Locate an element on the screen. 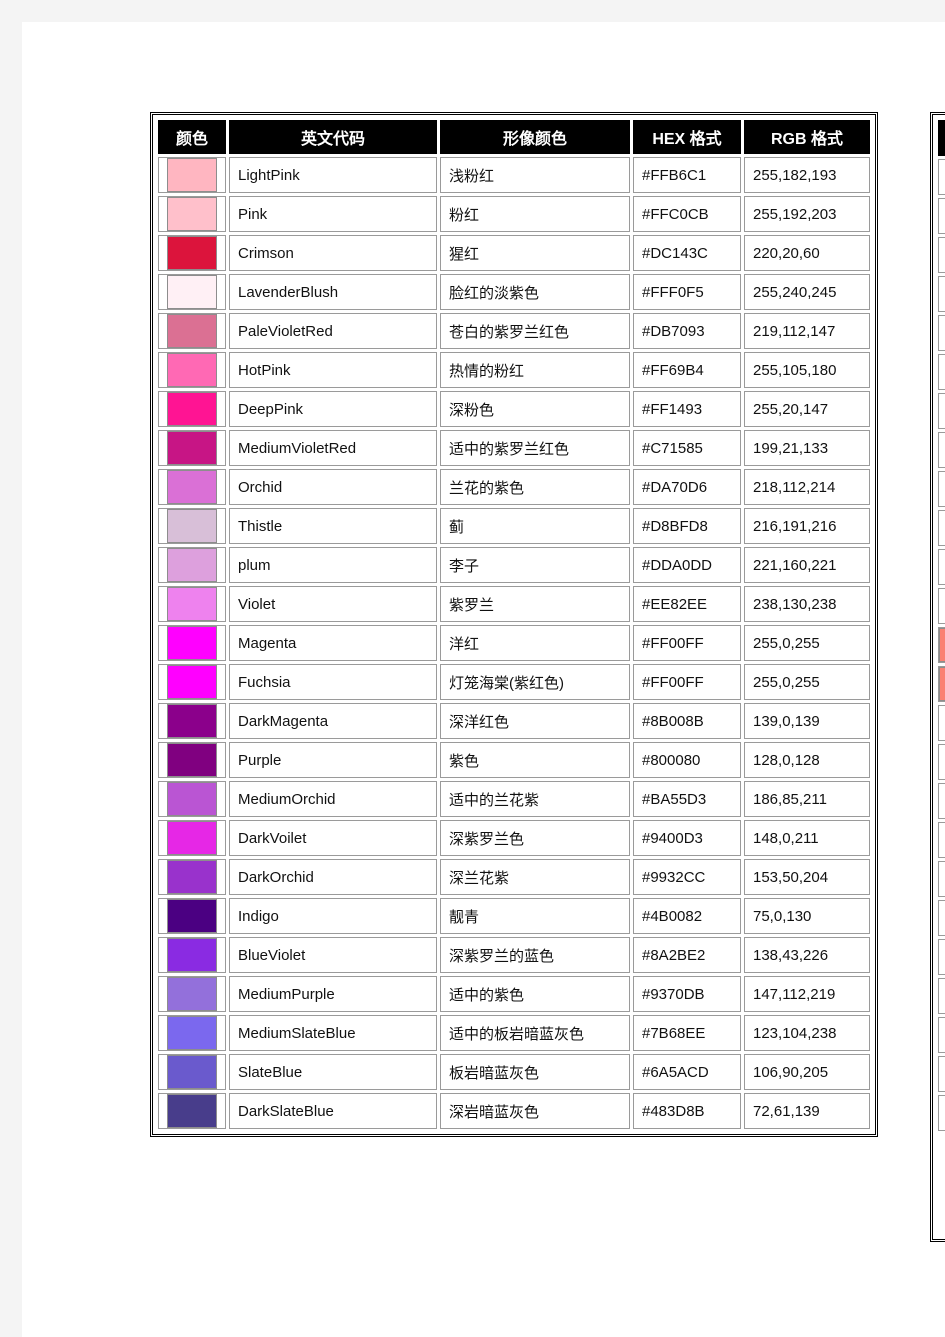 This screenshot has width=945, height=1337. table-row: Indigo 靓青 #4B0082 75,0,130 is located at coordinates (514, 916).